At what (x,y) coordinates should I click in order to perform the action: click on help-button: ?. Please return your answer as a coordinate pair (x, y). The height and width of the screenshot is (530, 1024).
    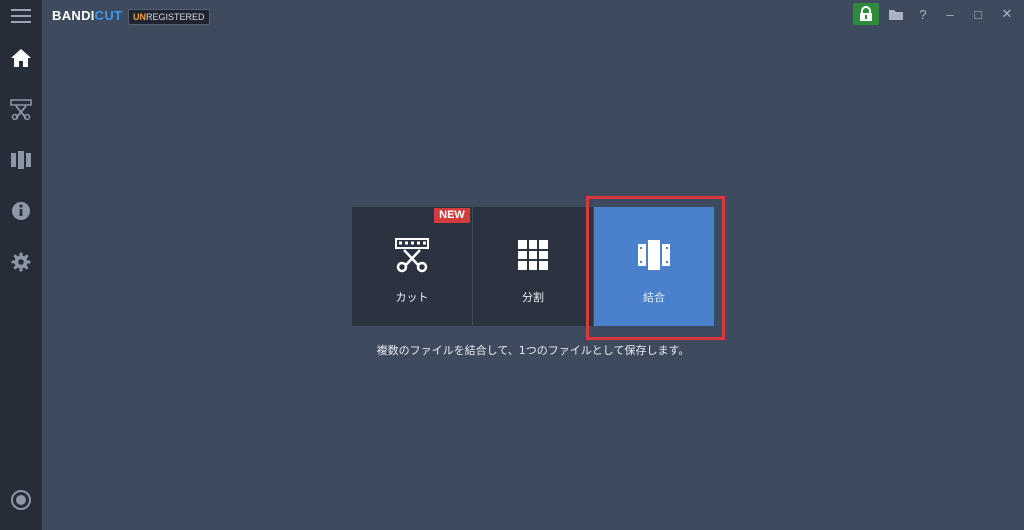
    Looking at the image, I should click on (923, 14).